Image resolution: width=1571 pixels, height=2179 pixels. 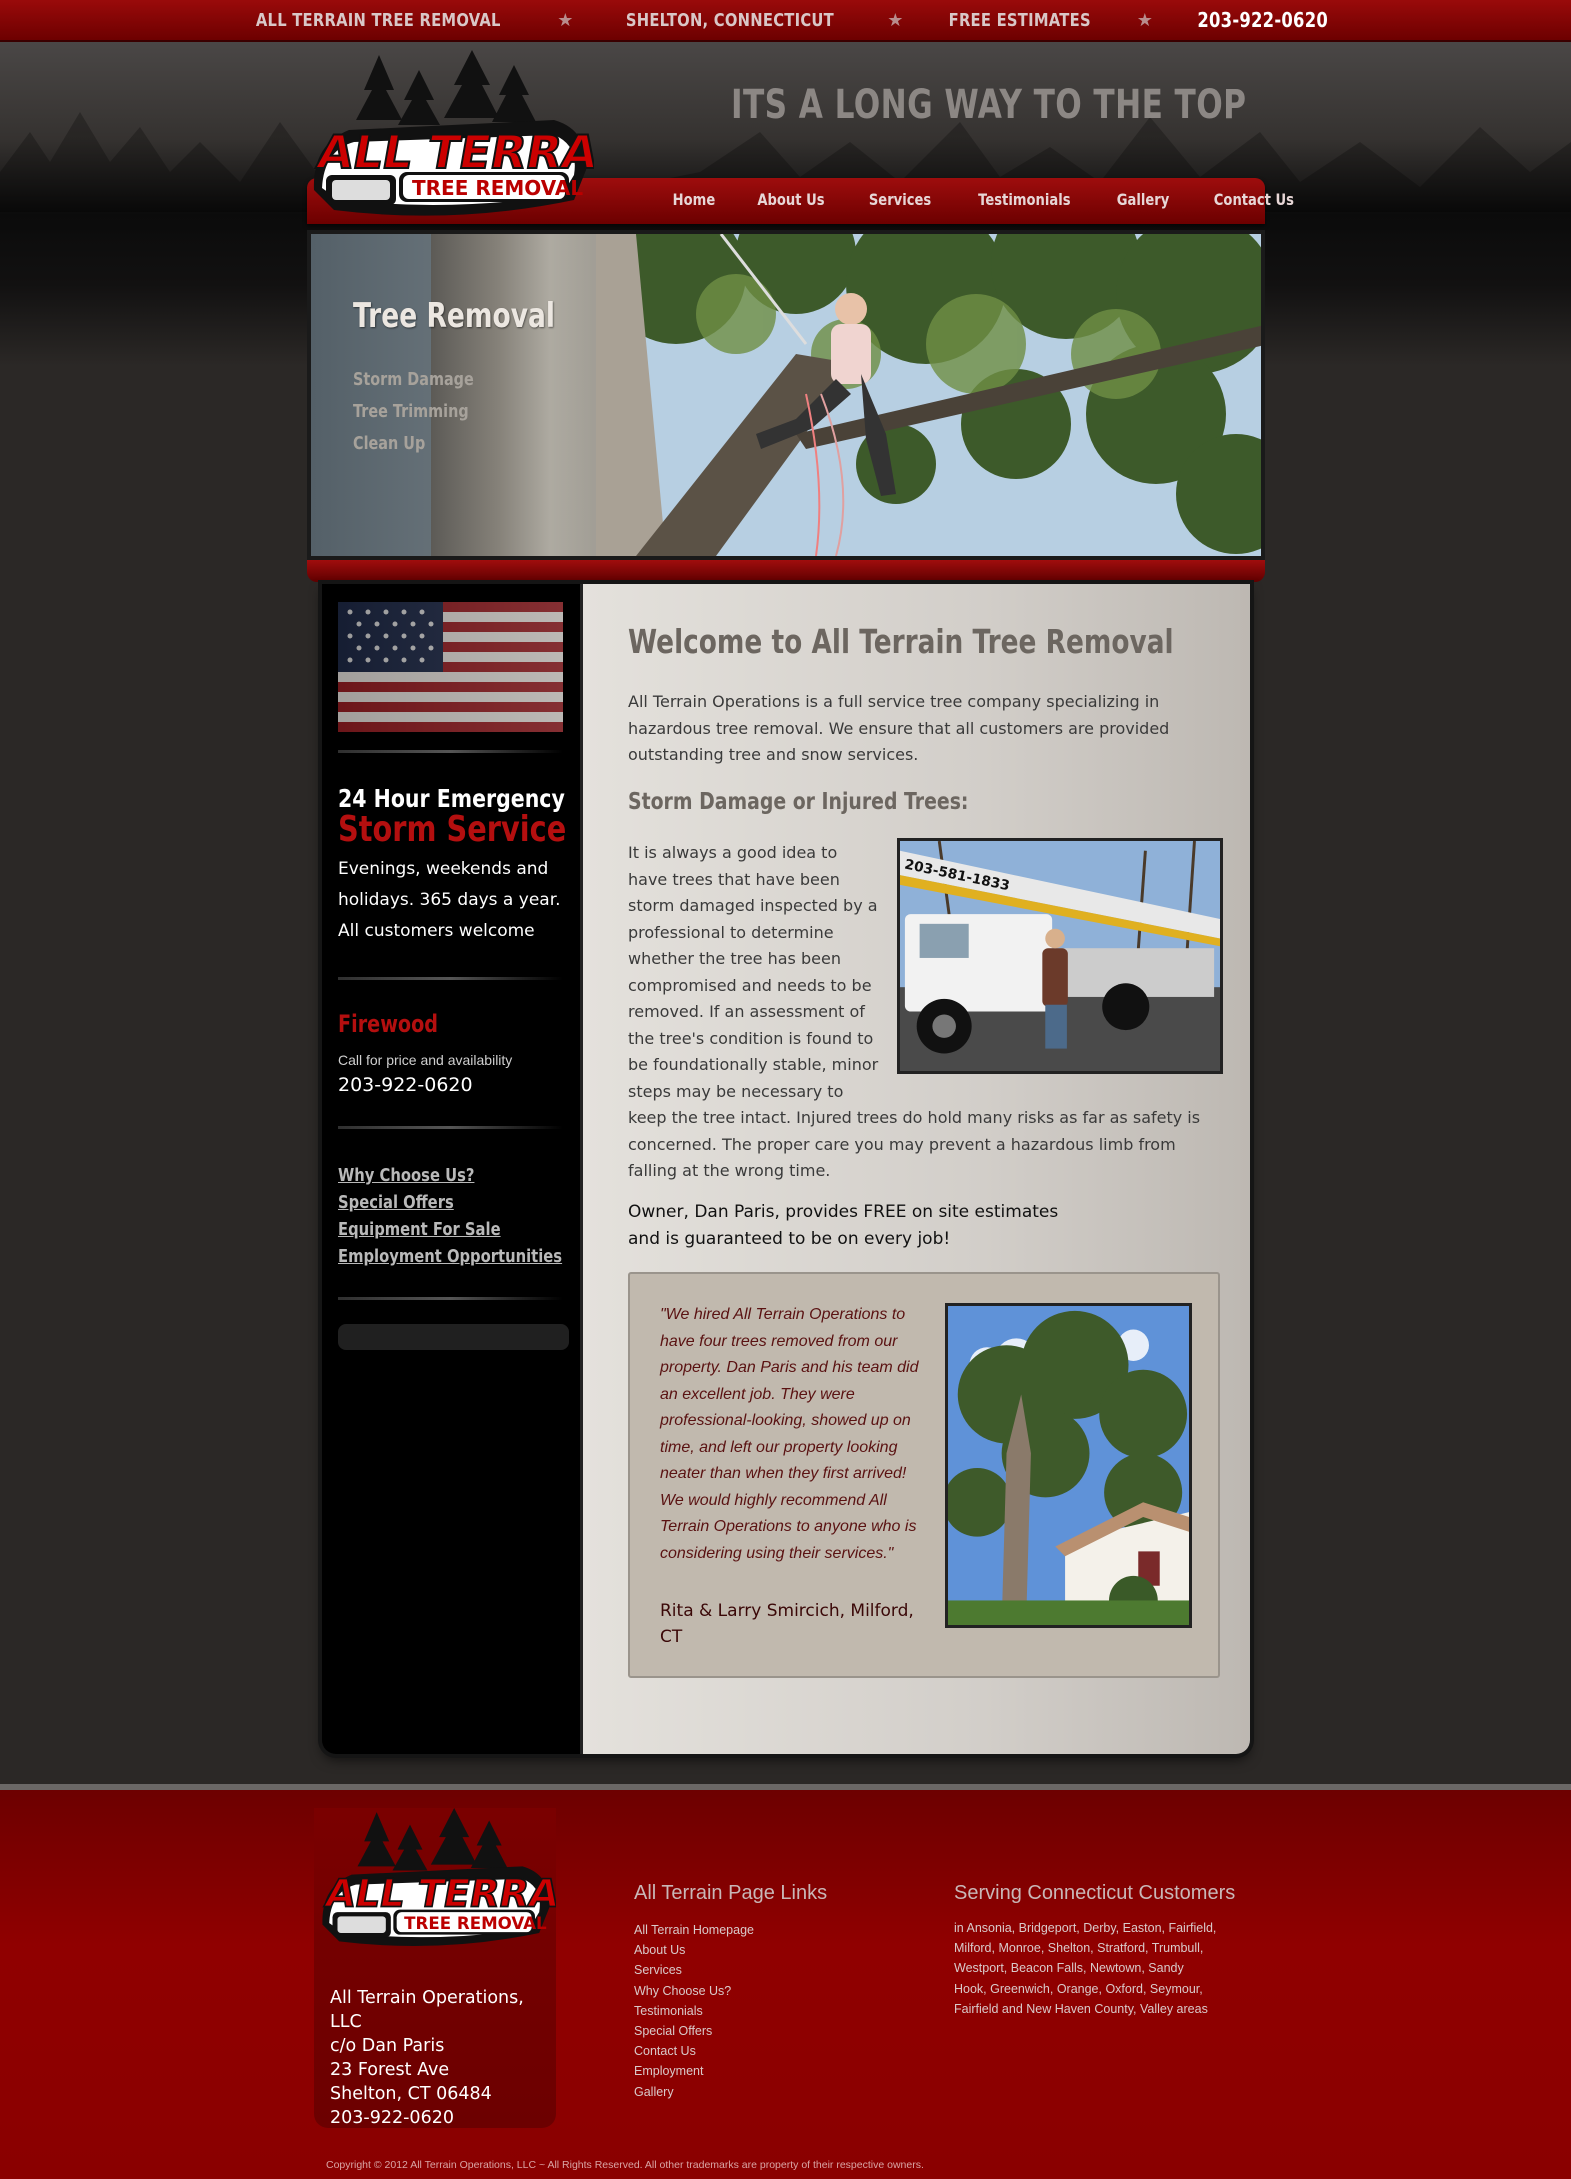 I want to click on sidebar-link-equipment-for-sale: Equipment For Sale, so click(x=450, y=1229).